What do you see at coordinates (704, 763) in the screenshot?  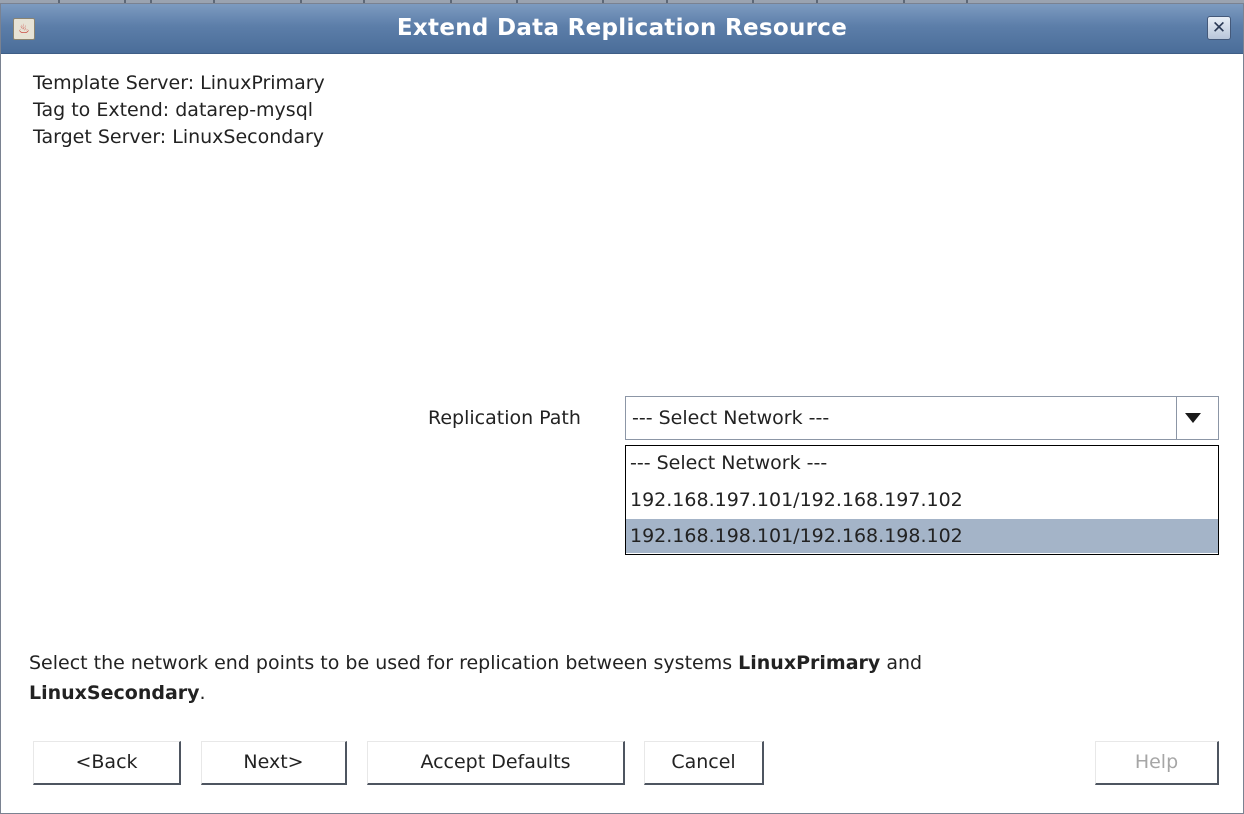 I see `cancel-button: Cancel` at bounding box center [704, 763].